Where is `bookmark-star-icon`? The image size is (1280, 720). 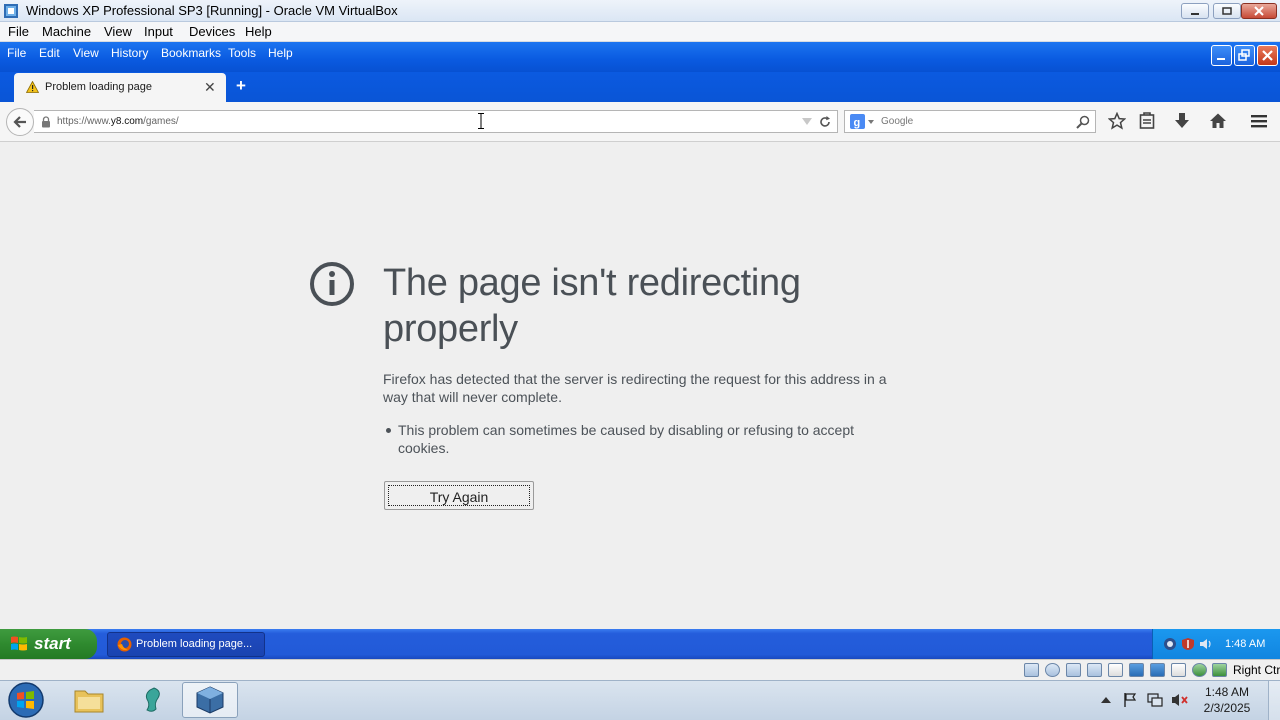
bookmark-star-icon is located at coordinates (1117, 121).